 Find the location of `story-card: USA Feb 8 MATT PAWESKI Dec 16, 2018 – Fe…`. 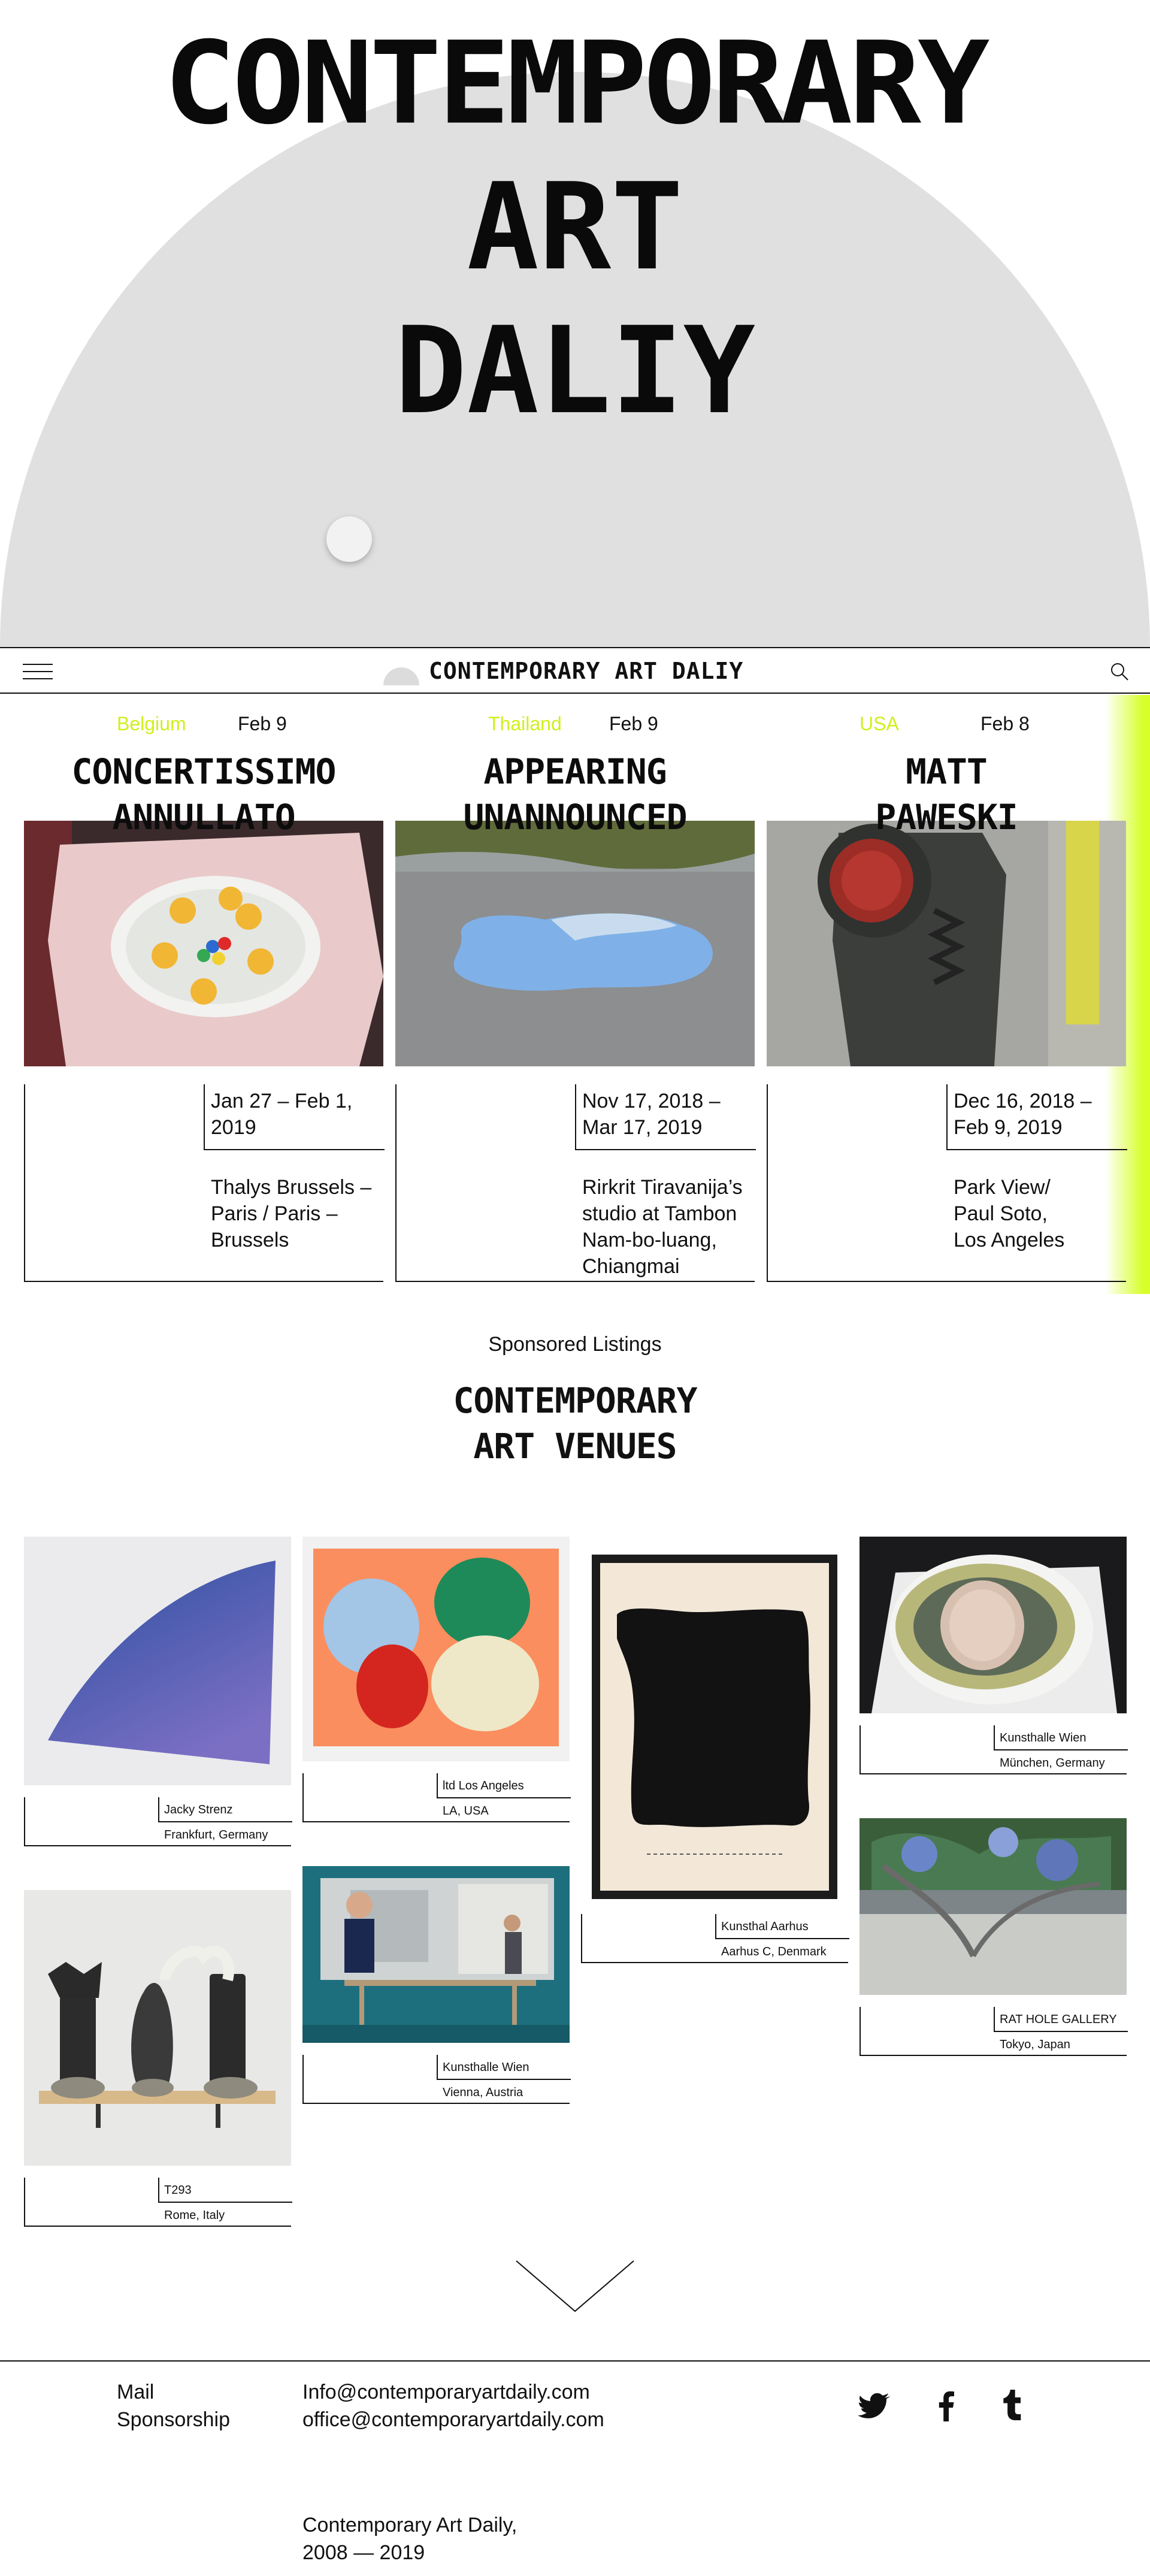

story-card: USA Feb 8 MATT PAWESKI Dec 16, 2018 – Fe… is located at coordinates (947, 994).